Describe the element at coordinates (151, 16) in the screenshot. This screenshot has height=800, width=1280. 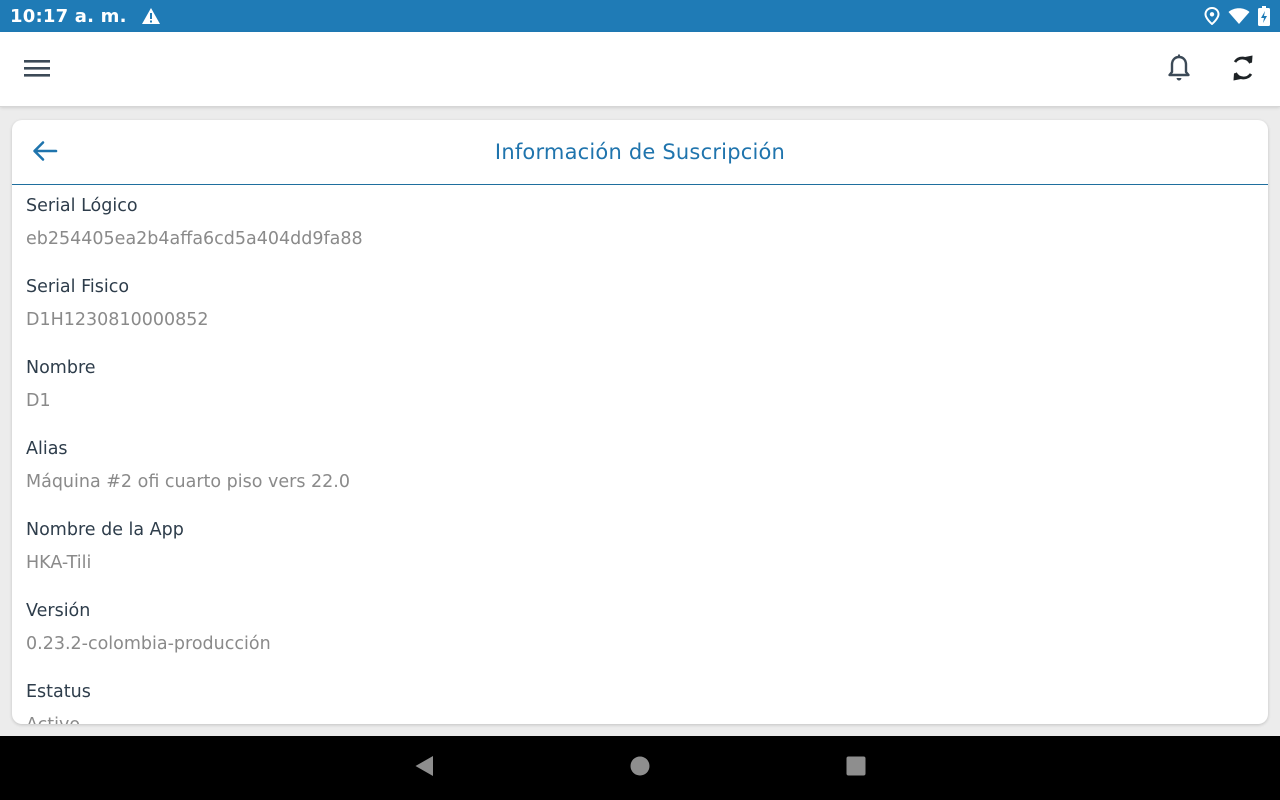
I see `warning-icon` at that location.